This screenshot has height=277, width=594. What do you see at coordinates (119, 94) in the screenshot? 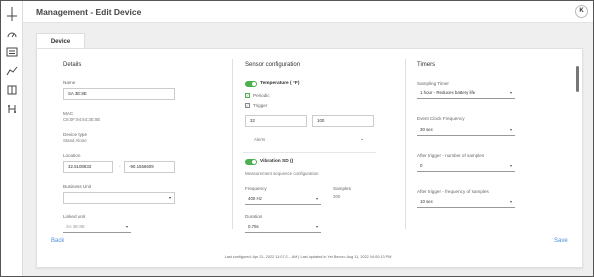
I see `name-input: SA 3E:8E` at bounding box center [119, 94].